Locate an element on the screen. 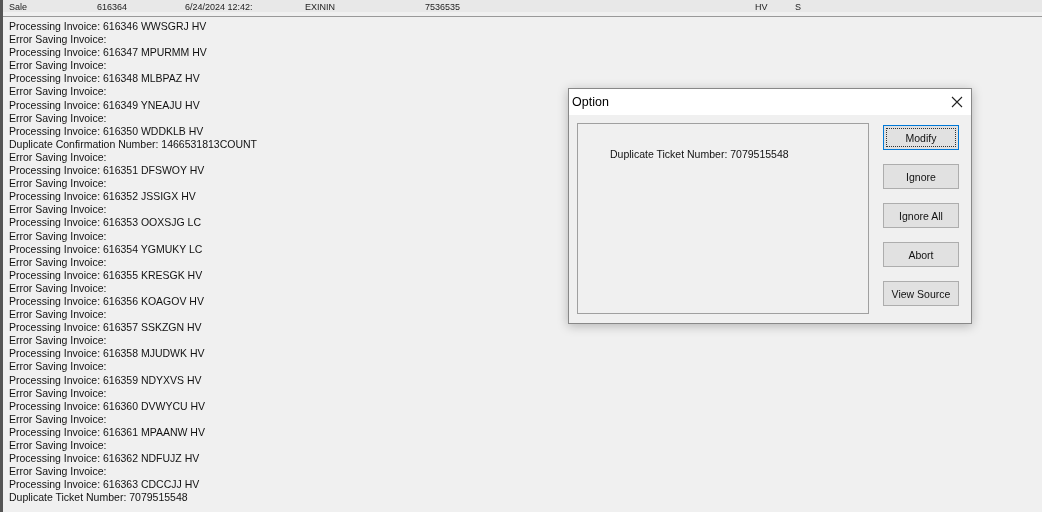 This screenshot has height=512, width=1042. dialog-button: View Source is located at coordinates (921, 293).